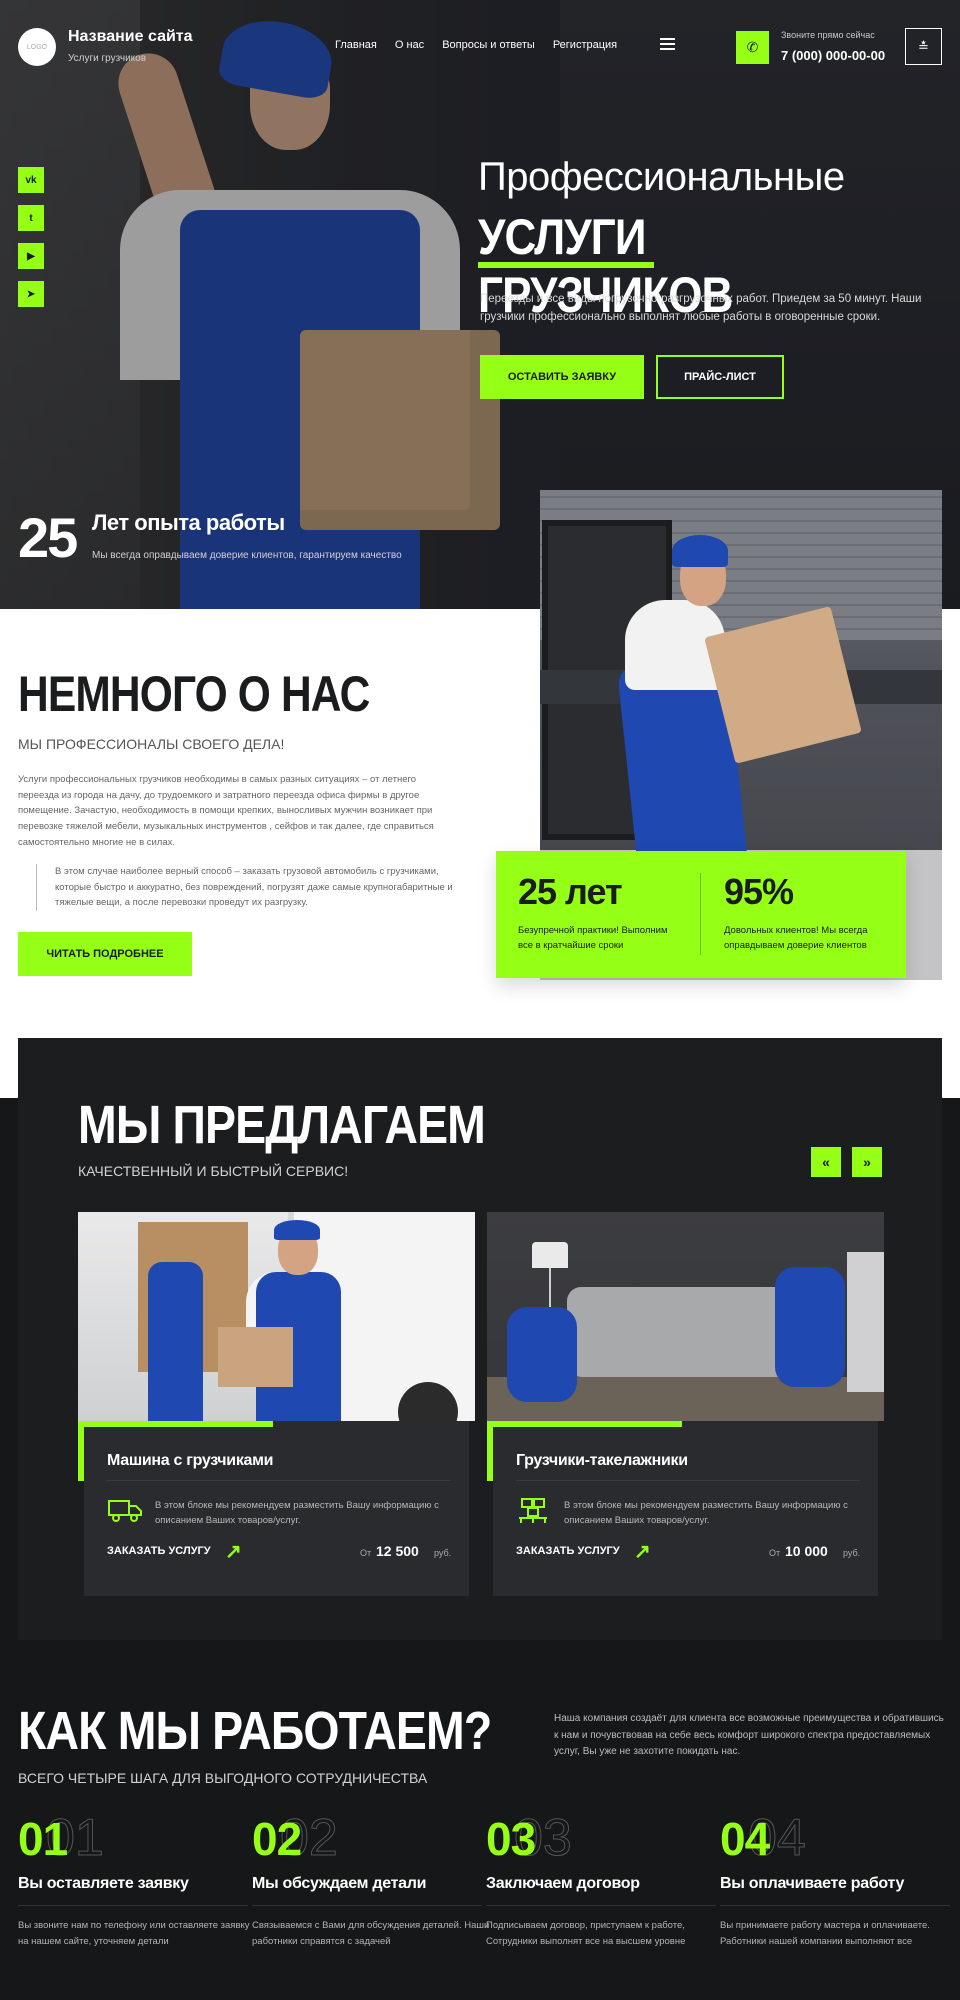 The image size is (960, 2000). I want to click on step-number: 03, so click(511, 1839).